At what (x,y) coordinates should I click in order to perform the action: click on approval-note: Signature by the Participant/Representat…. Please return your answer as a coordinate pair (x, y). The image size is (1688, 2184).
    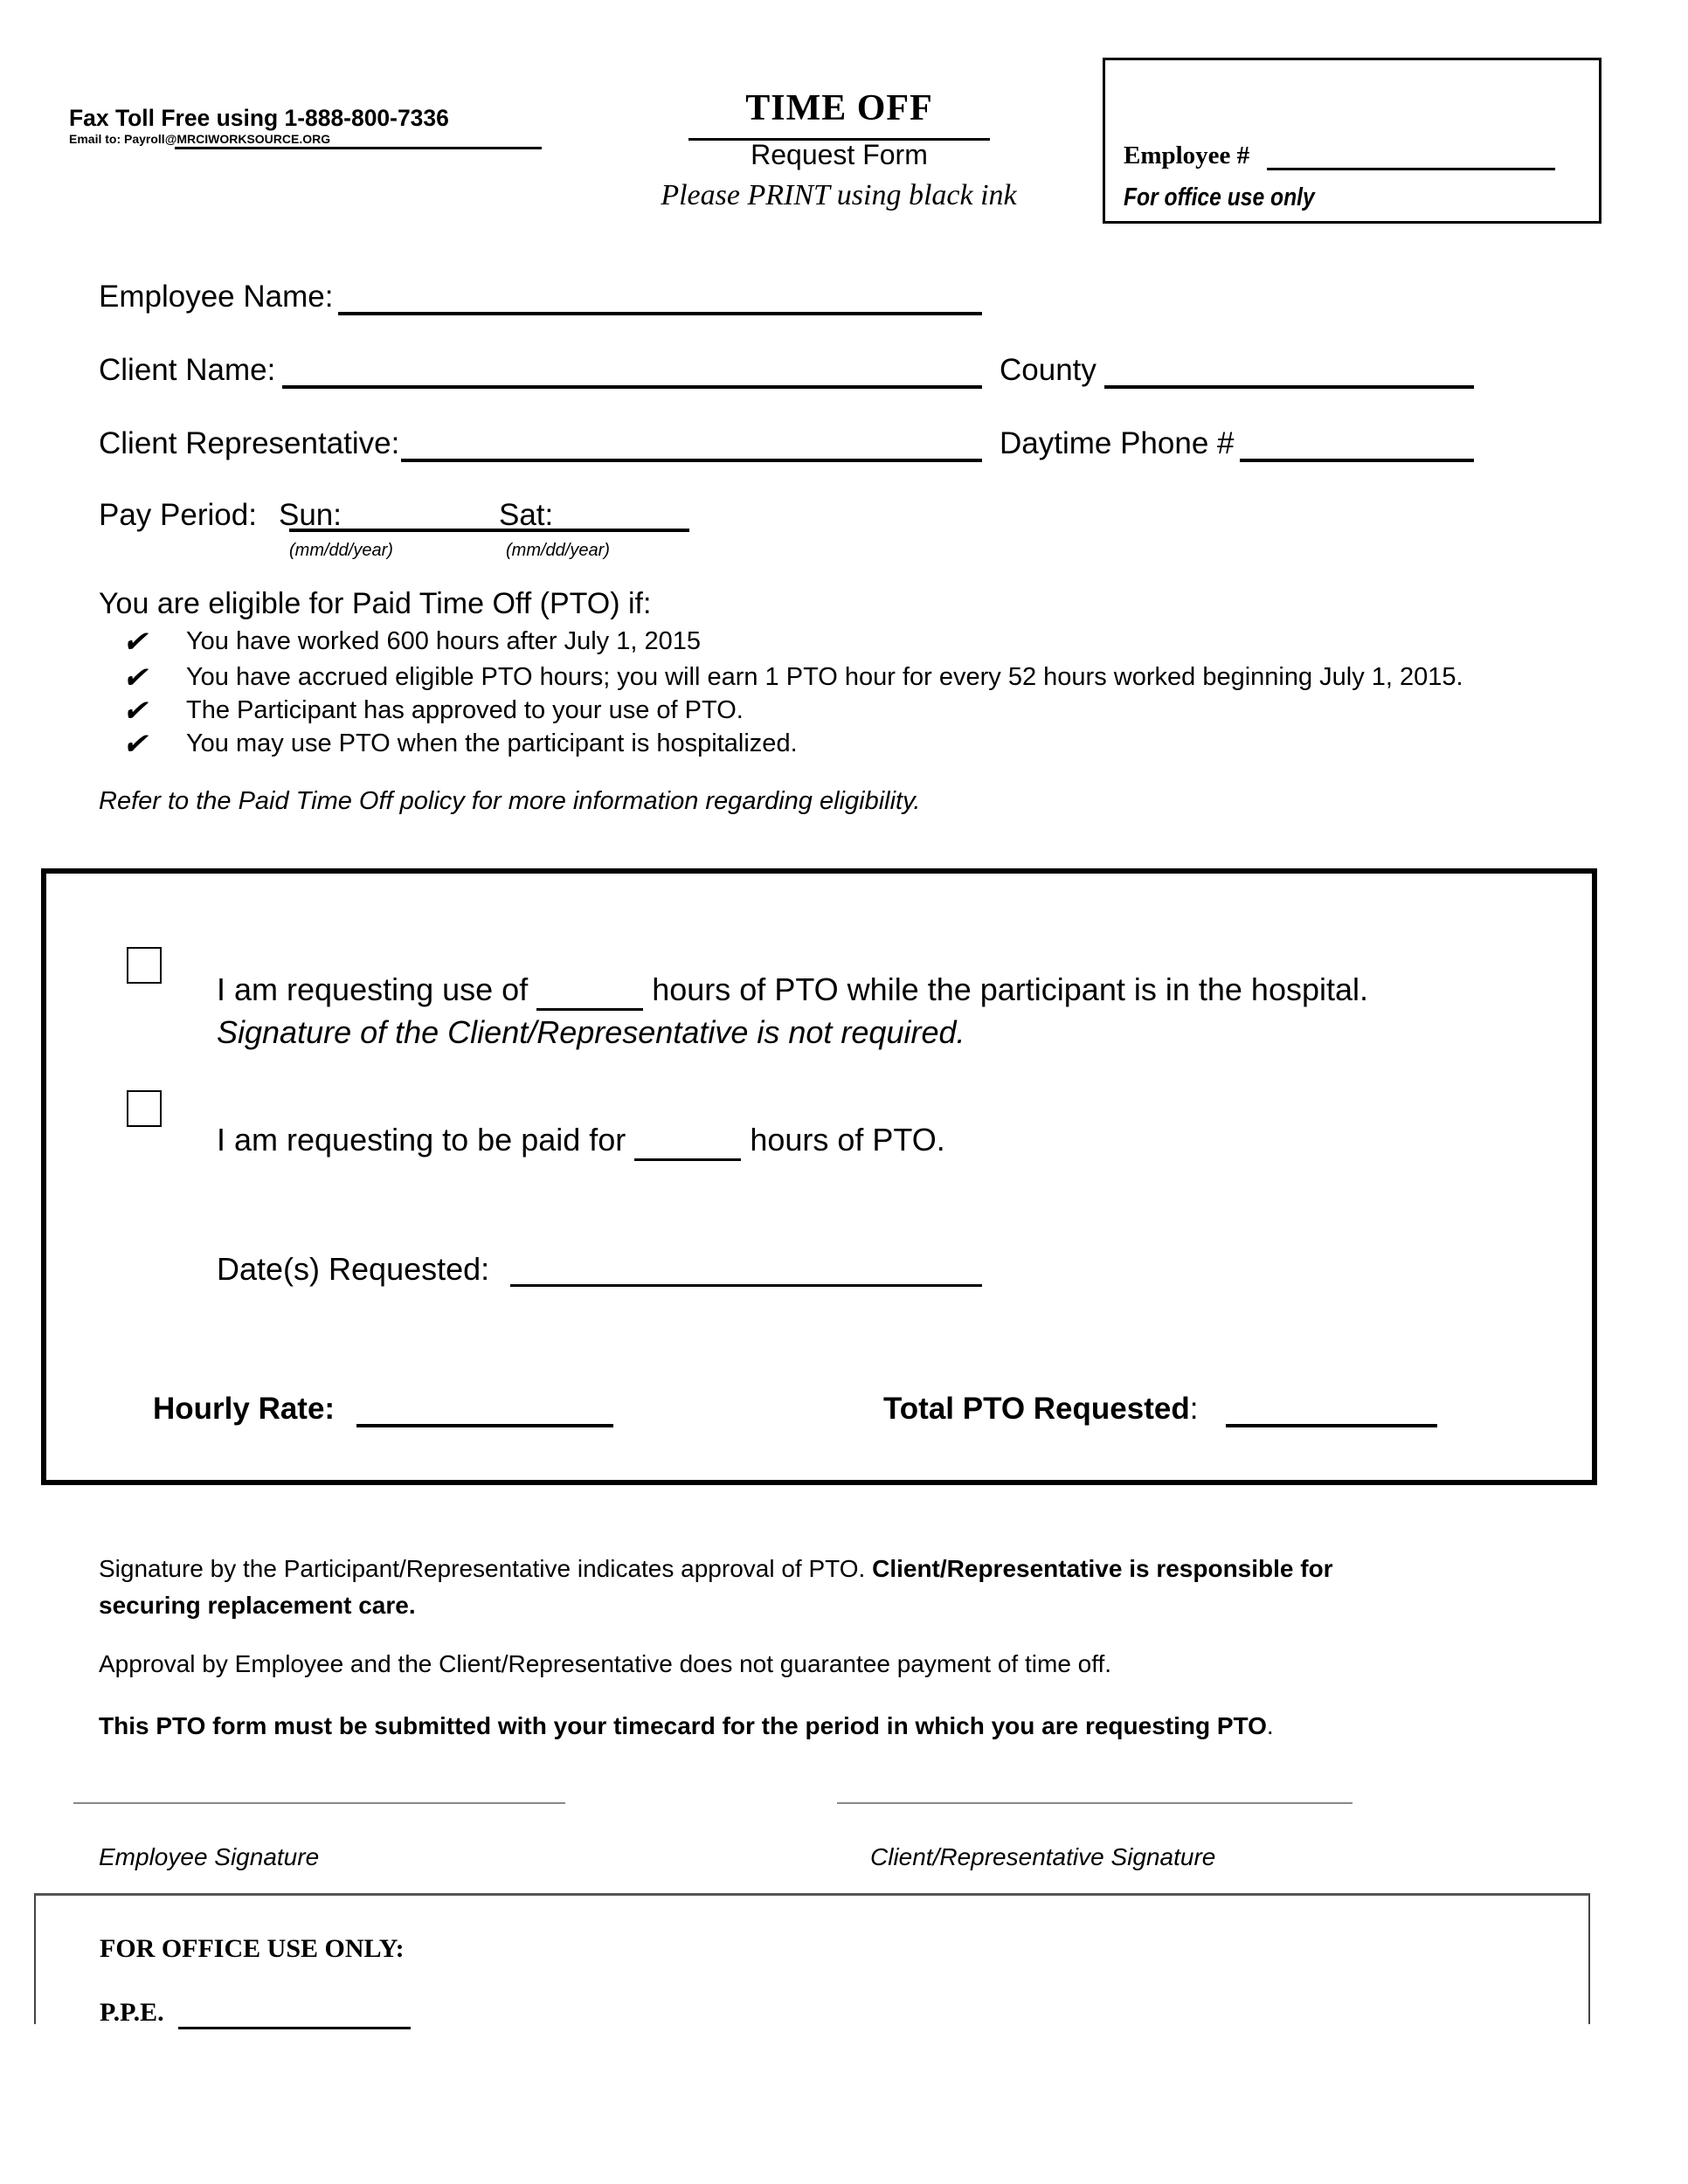
    Looking at the image, I should click on (716, 1569).